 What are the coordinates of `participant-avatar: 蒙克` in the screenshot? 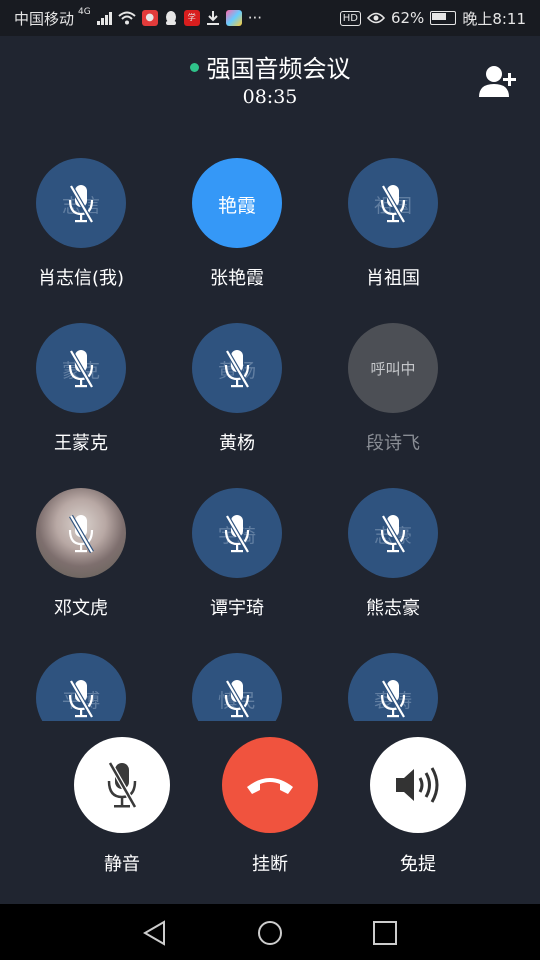 It's located at (81, 368).